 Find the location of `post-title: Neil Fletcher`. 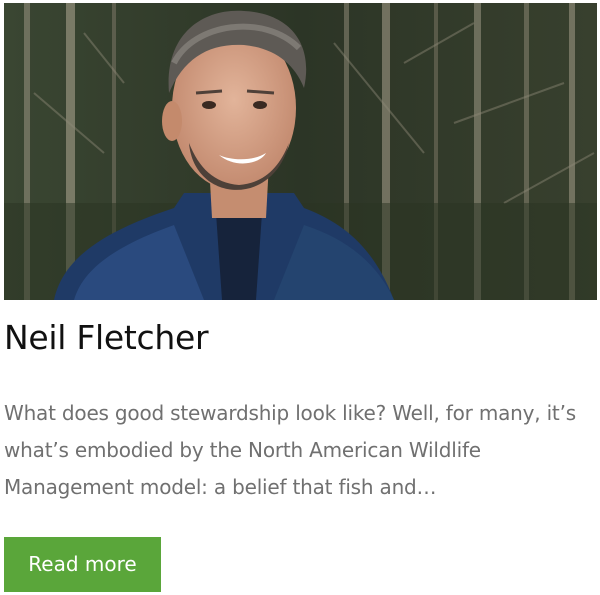

post-title: Neil Fletcher is located at coordinates (106, 338).